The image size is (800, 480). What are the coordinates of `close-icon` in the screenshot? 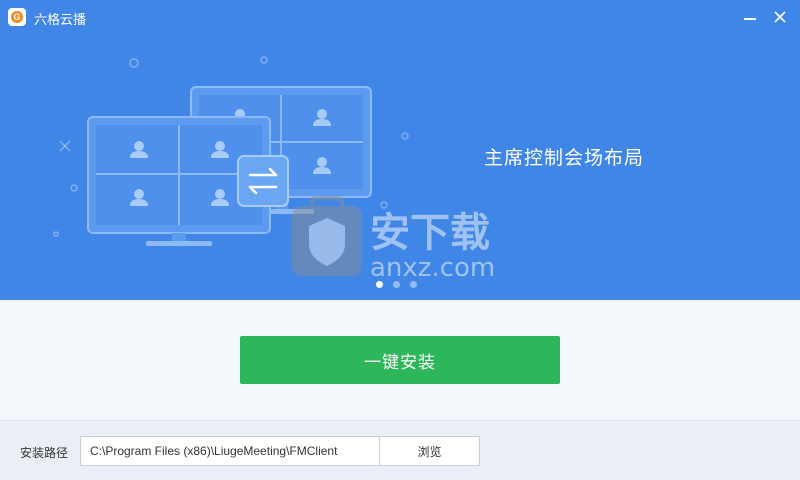 It's located at (780, 17).